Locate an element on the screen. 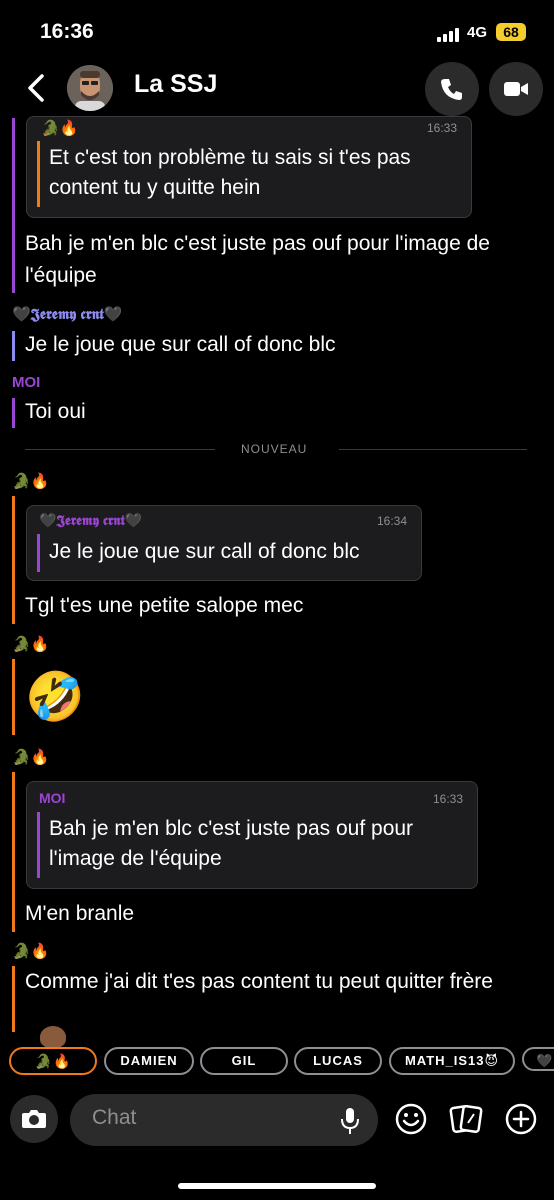 The image size is (554, 1200). mention-chip: DAMIEN is located at coordinates (149, 1061).